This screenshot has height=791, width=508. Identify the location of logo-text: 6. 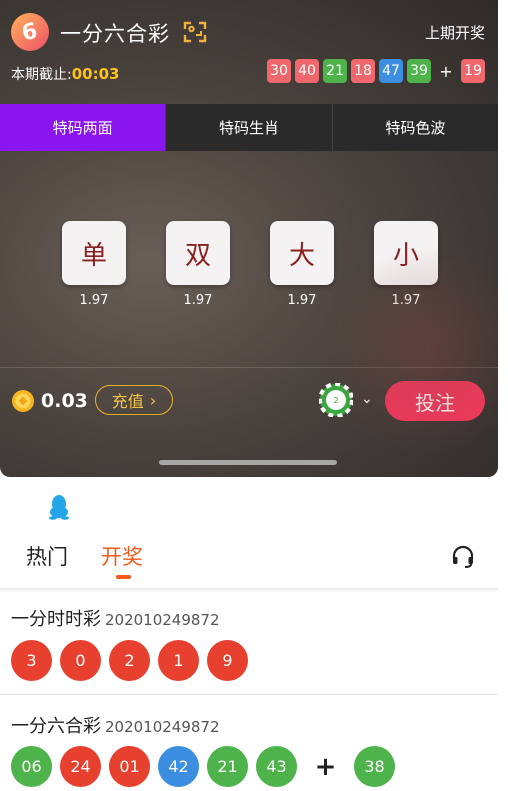
(30, 32).